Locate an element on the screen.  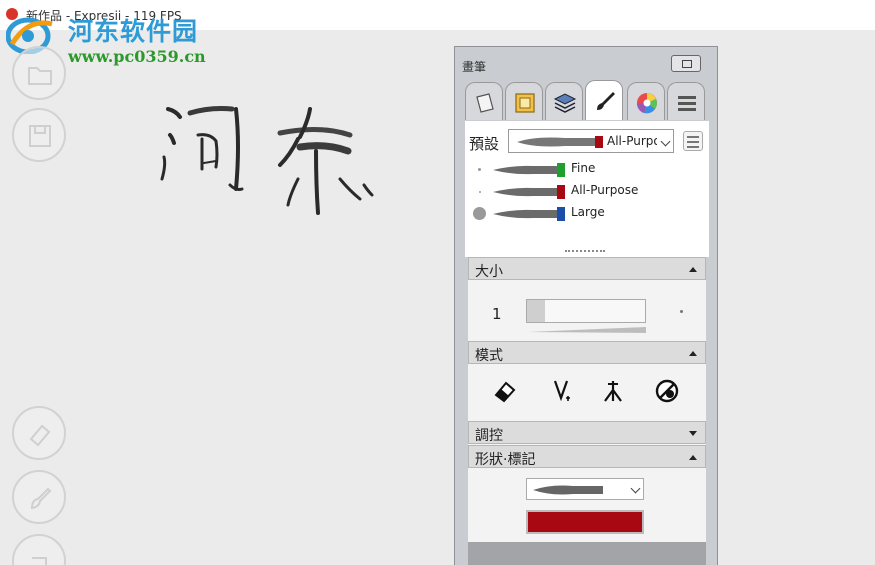
size-slider-fill is located at coordinates (536, 311).